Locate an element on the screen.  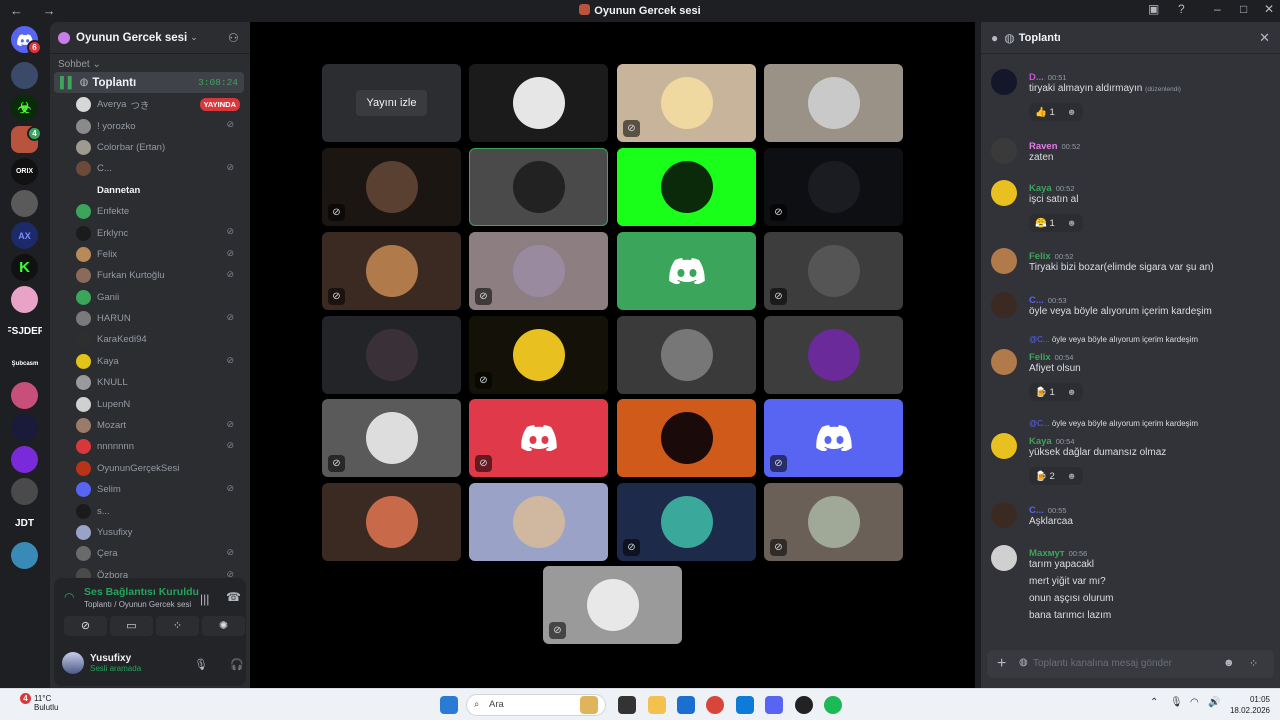
message-input-placeholder: Toplantı kanalına mesaj gönder is located at coordinates (1102, 663).